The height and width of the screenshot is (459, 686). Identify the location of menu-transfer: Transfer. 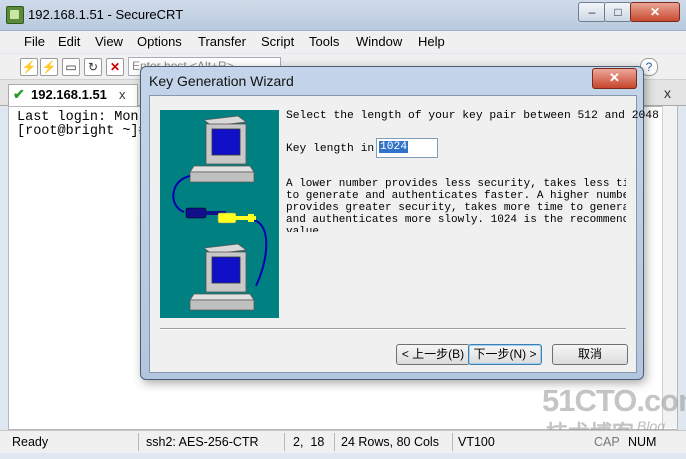
(222, 41).